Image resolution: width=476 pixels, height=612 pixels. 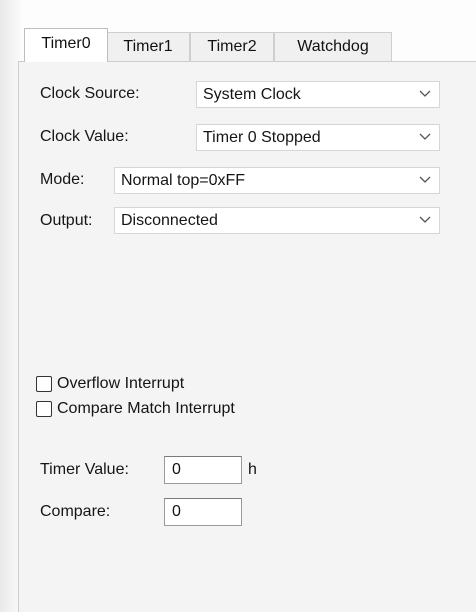 What do you see at coordinates (183, 180) in the screenshot?
I see `mode-value: Normal top=0xFF` at bounding box center [183, 180].